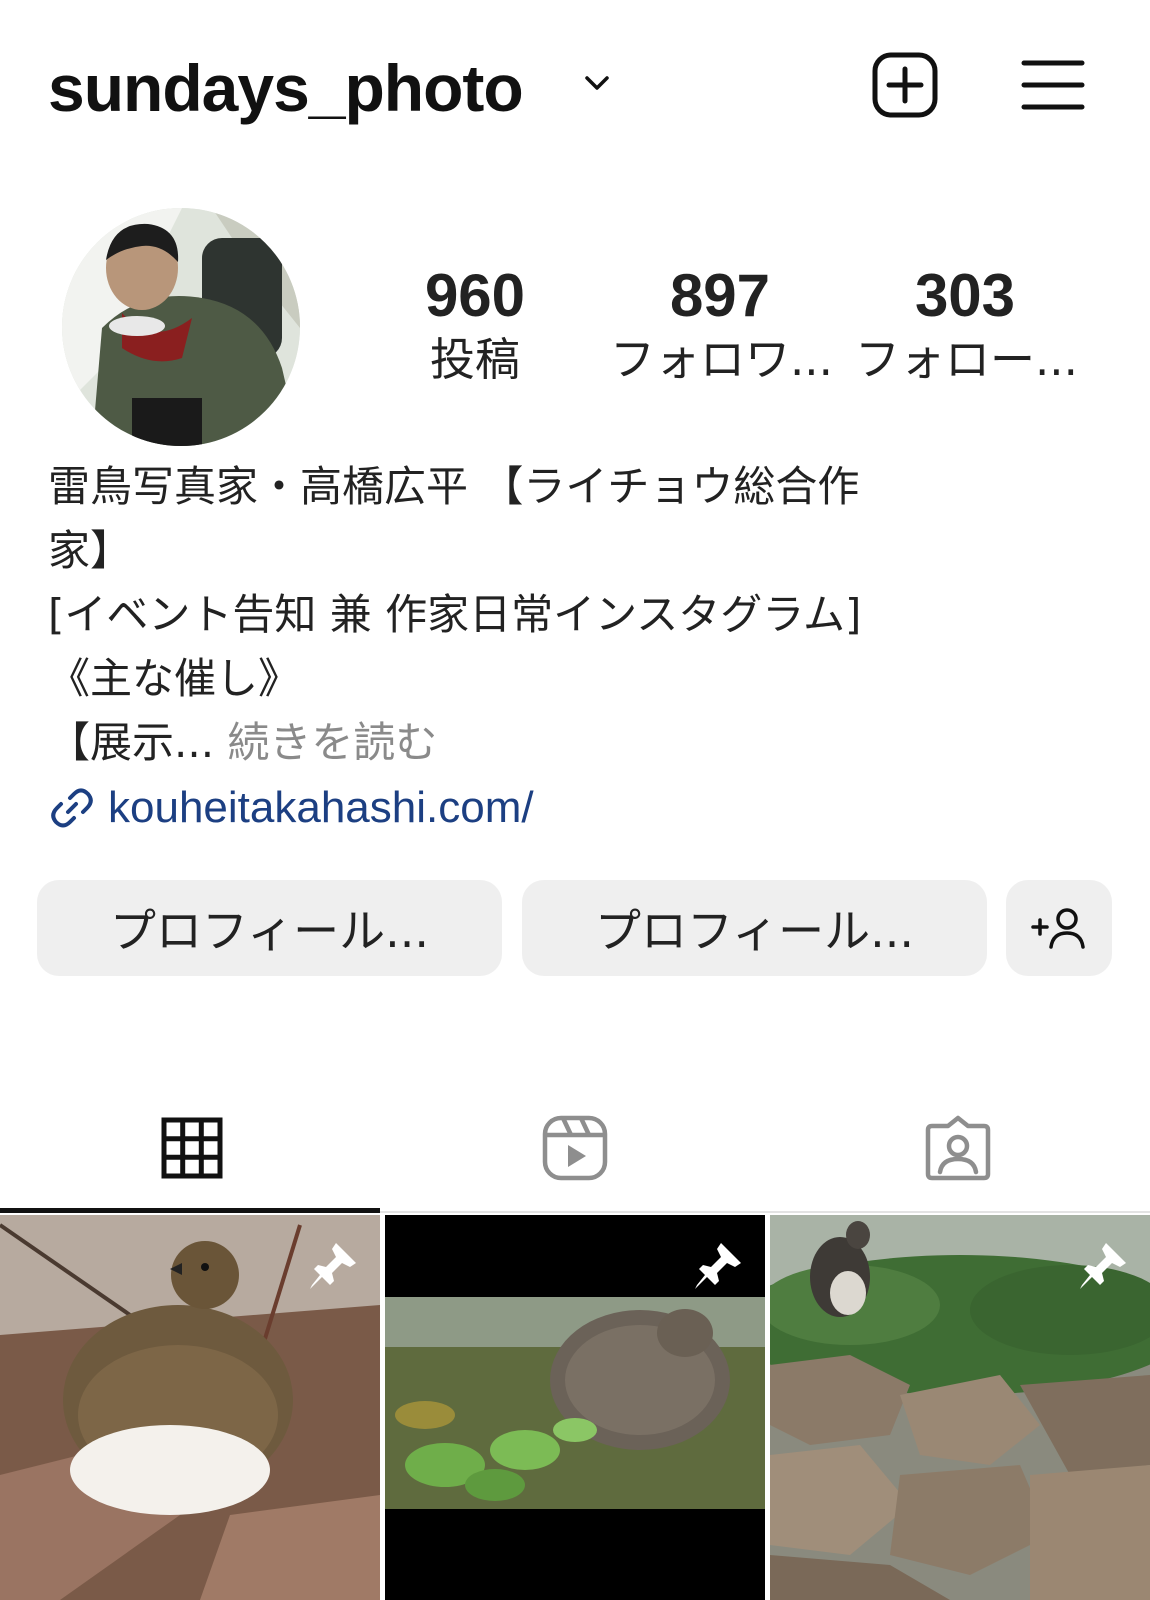 Image resolution: width=1150 pixels, height=1600 pixels. What do you see at coordinates (332, 742) in the screenshot?
I see `read-more-link: 続きを読む` at bounding box center [332, 742].